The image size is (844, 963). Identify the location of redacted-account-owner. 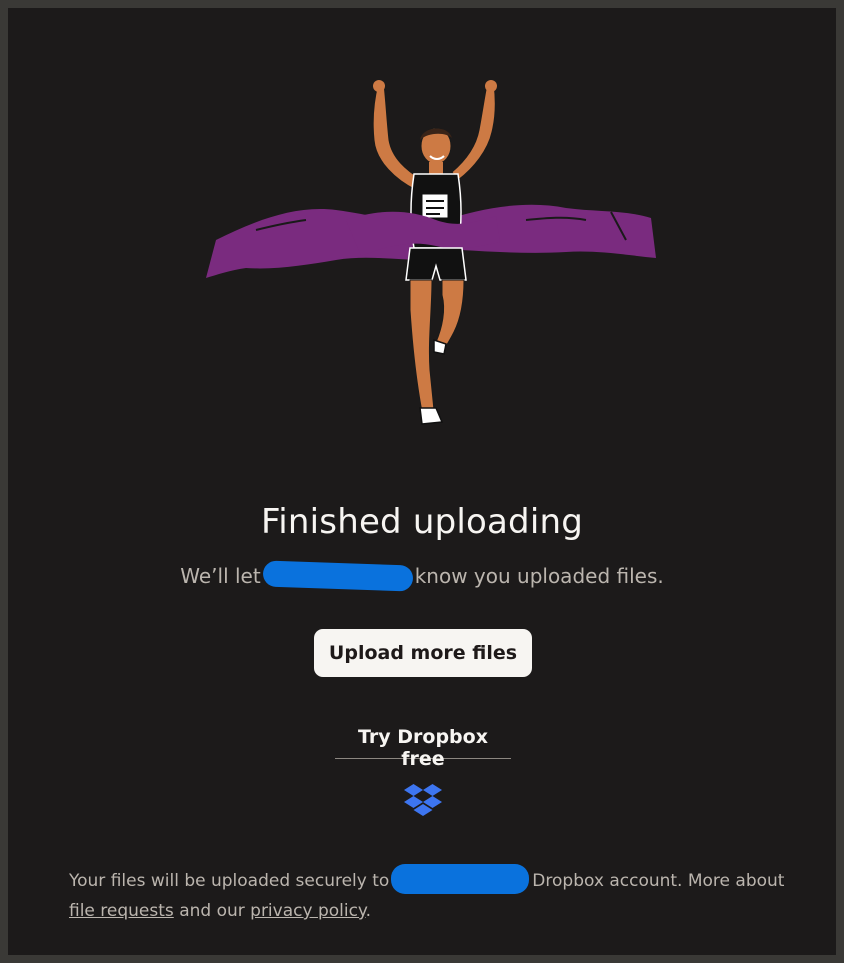
(460, 879).